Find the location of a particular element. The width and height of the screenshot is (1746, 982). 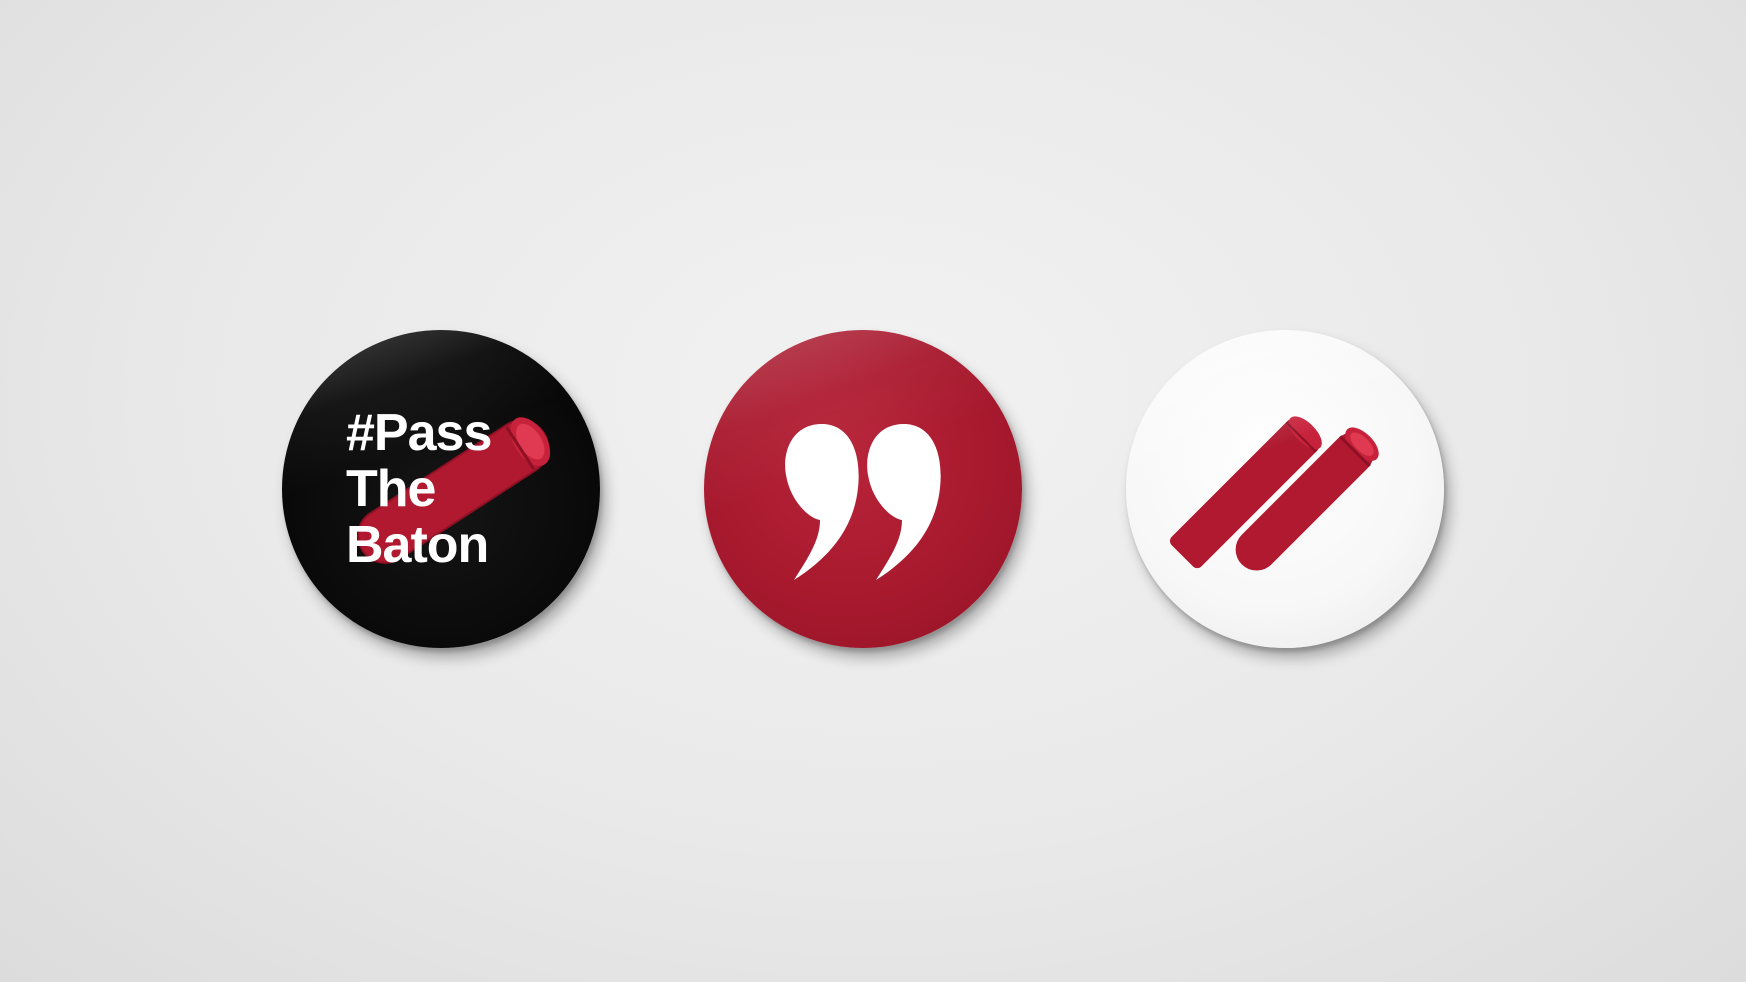

badge-slogan: #Pass The Baton is located at coordinates (419, 489).